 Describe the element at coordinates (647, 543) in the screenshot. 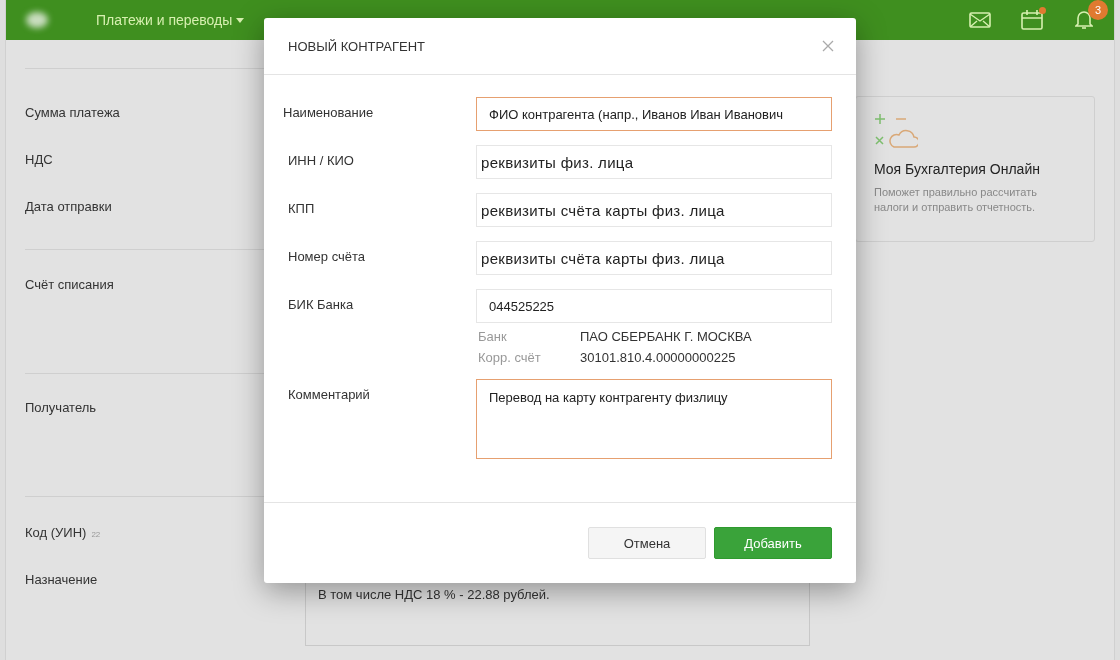

I see `cancel-button: Отмена` at that location.